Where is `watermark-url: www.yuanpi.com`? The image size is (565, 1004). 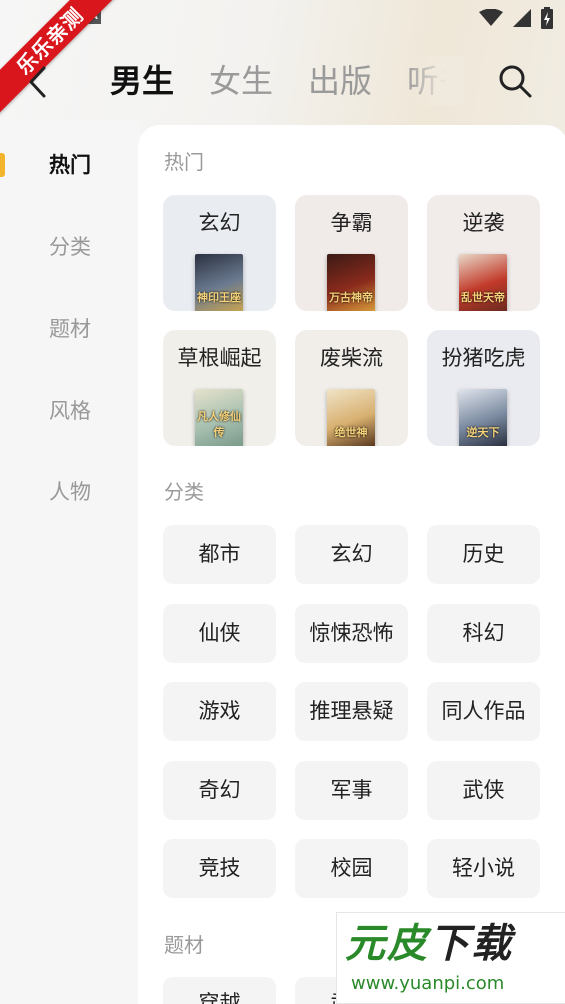
watermark-url: www.yuanpi.com is located at coordinates (428, 983).